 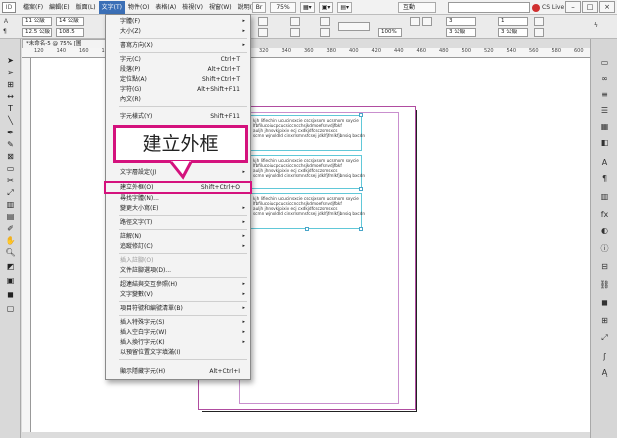 I want to click on para-styles-panel-icon: ¶, so click(x=604, y=178).